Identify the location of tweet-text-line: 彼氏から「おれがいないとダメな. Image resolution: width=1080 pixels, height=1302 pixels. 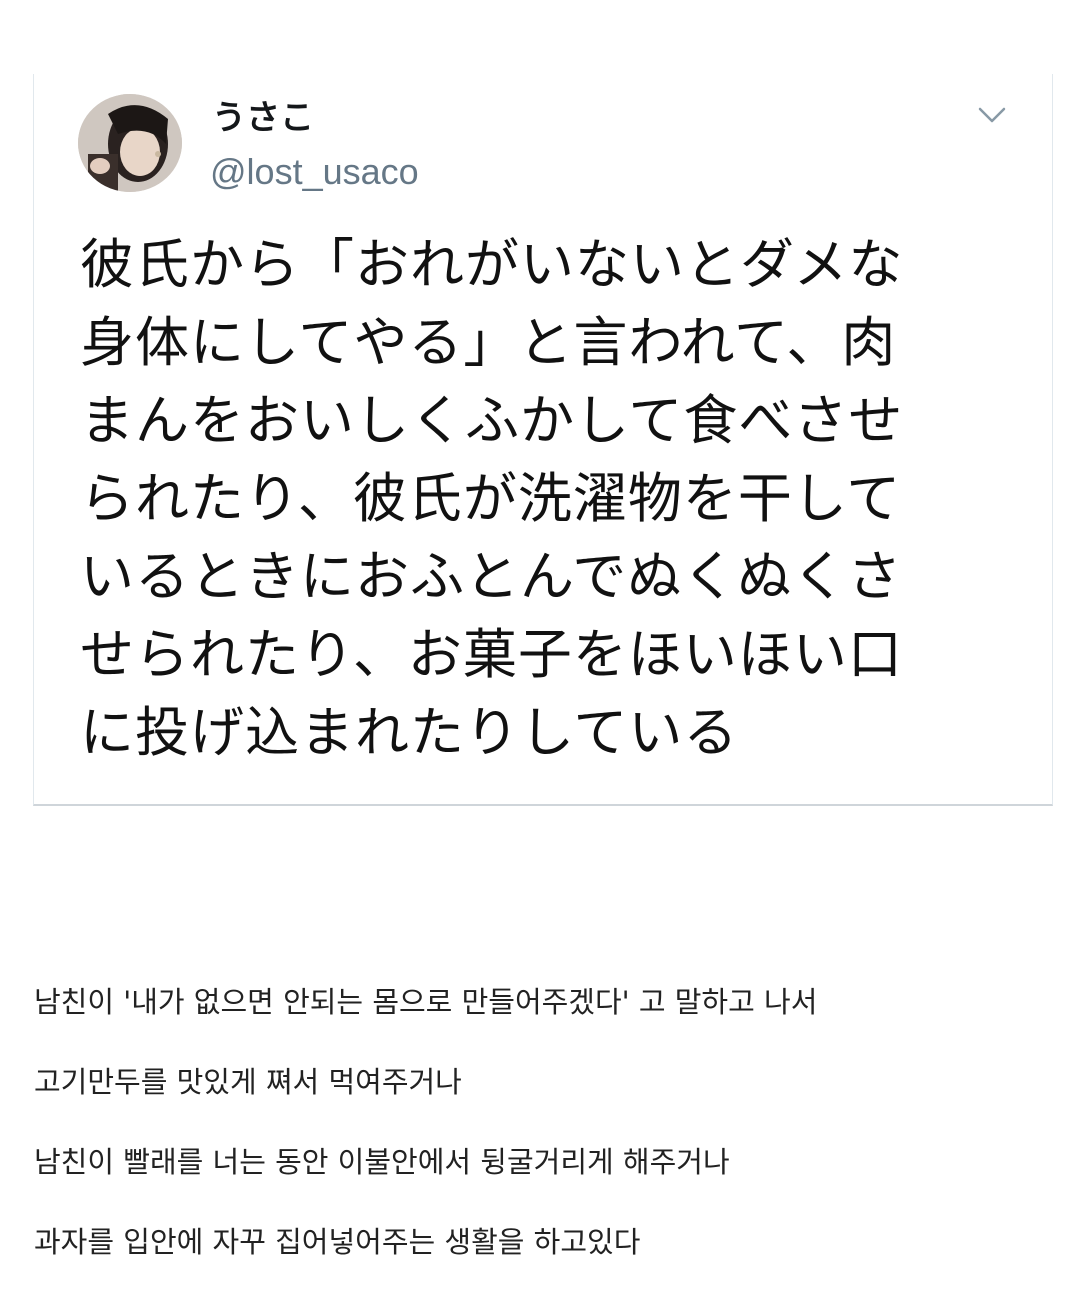
(492, 264).